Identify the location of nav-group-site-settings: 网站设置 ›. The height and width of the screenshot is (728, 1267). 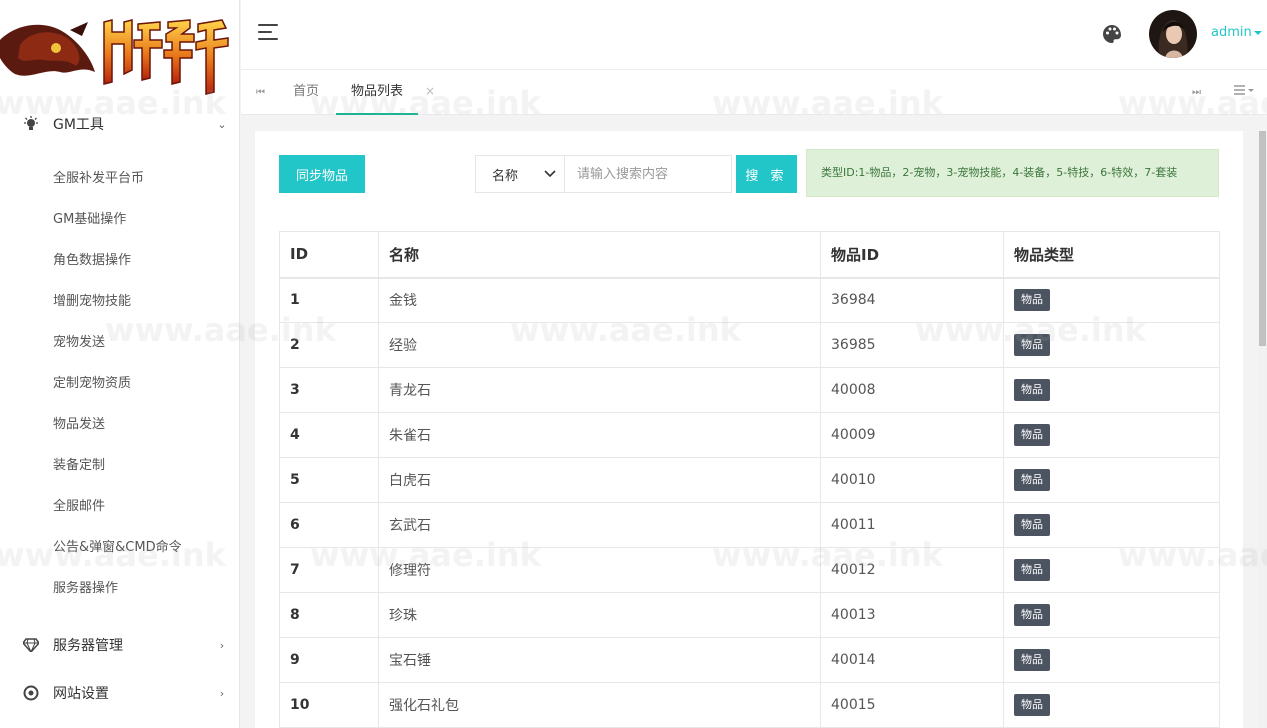
(119, 693).